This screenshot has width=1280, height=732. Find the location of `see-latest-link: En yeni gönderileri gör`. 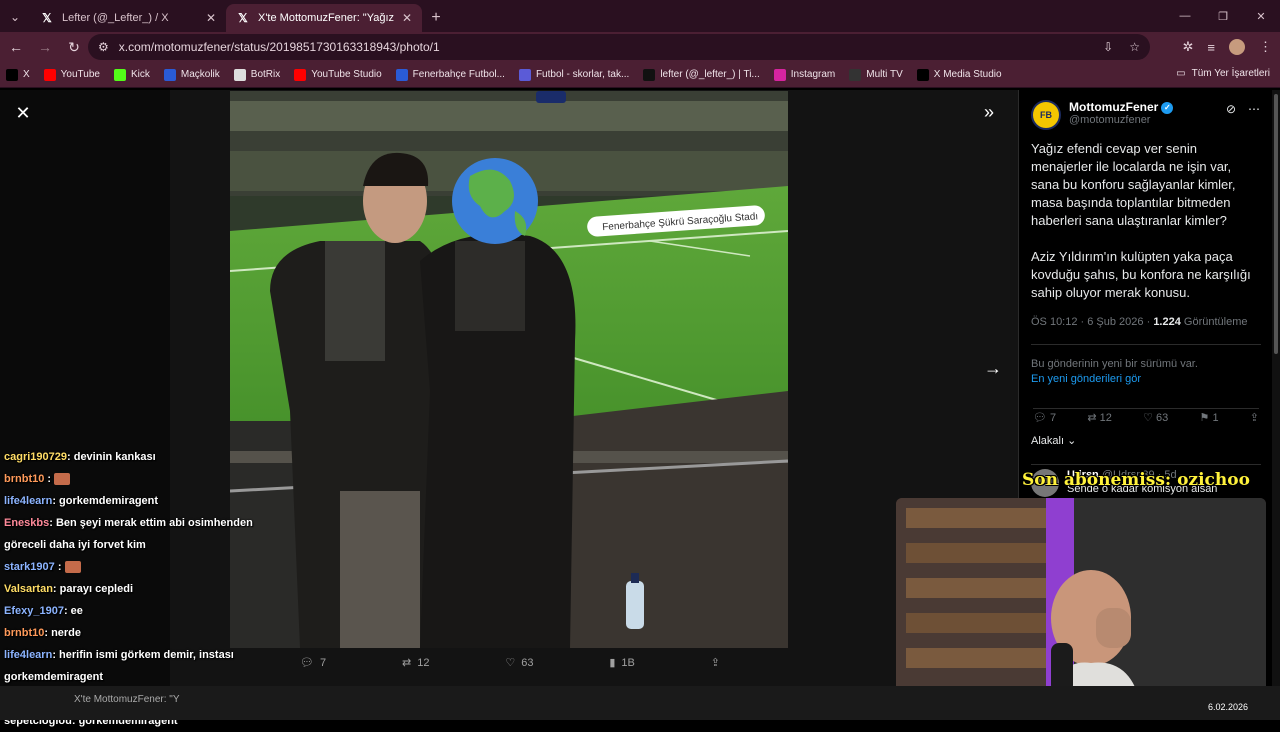

see-latest-link: En yeni gönderileri gör is located at coordinates (1146, 379).